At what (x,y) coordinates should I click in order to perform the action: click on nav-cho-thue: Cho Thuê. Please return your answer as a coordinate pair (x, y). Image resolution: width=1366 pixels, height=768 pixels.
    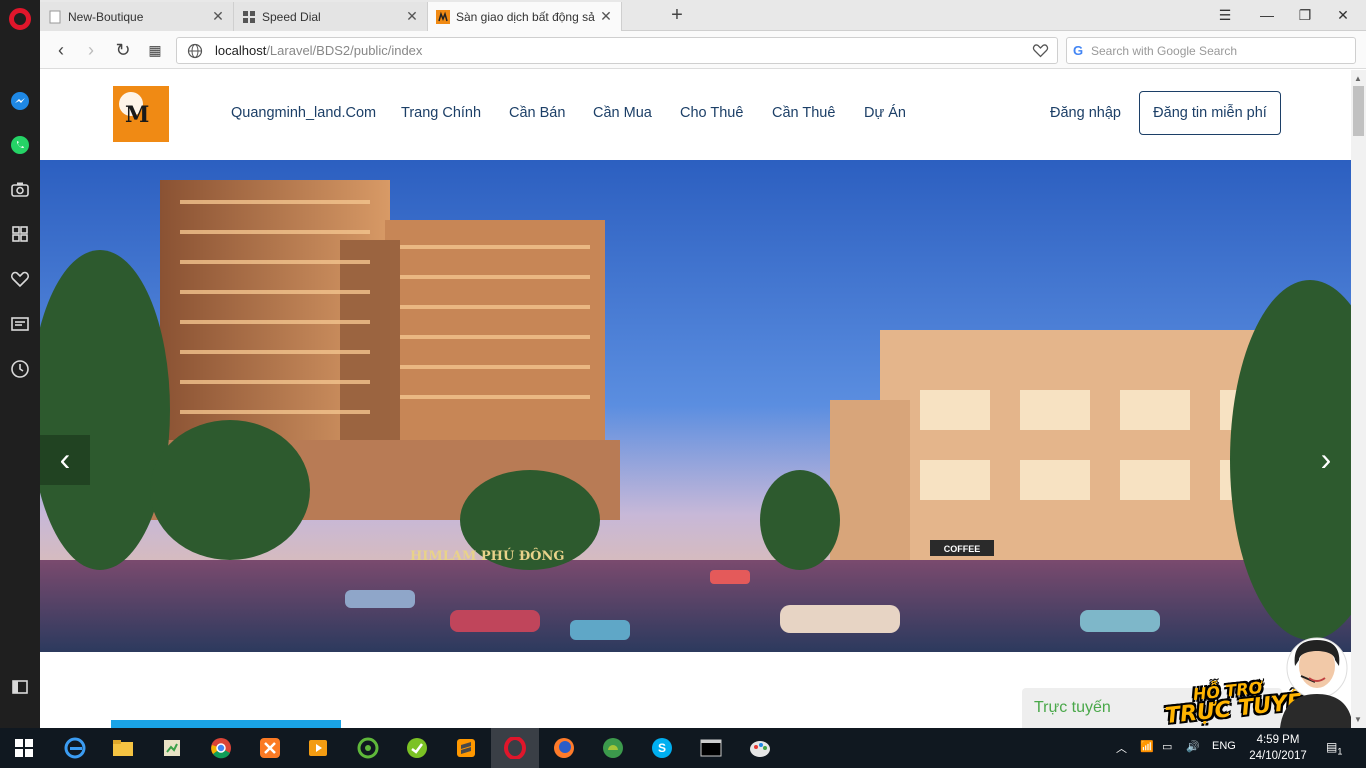
    Looking at the image, I should click on (711, 113).